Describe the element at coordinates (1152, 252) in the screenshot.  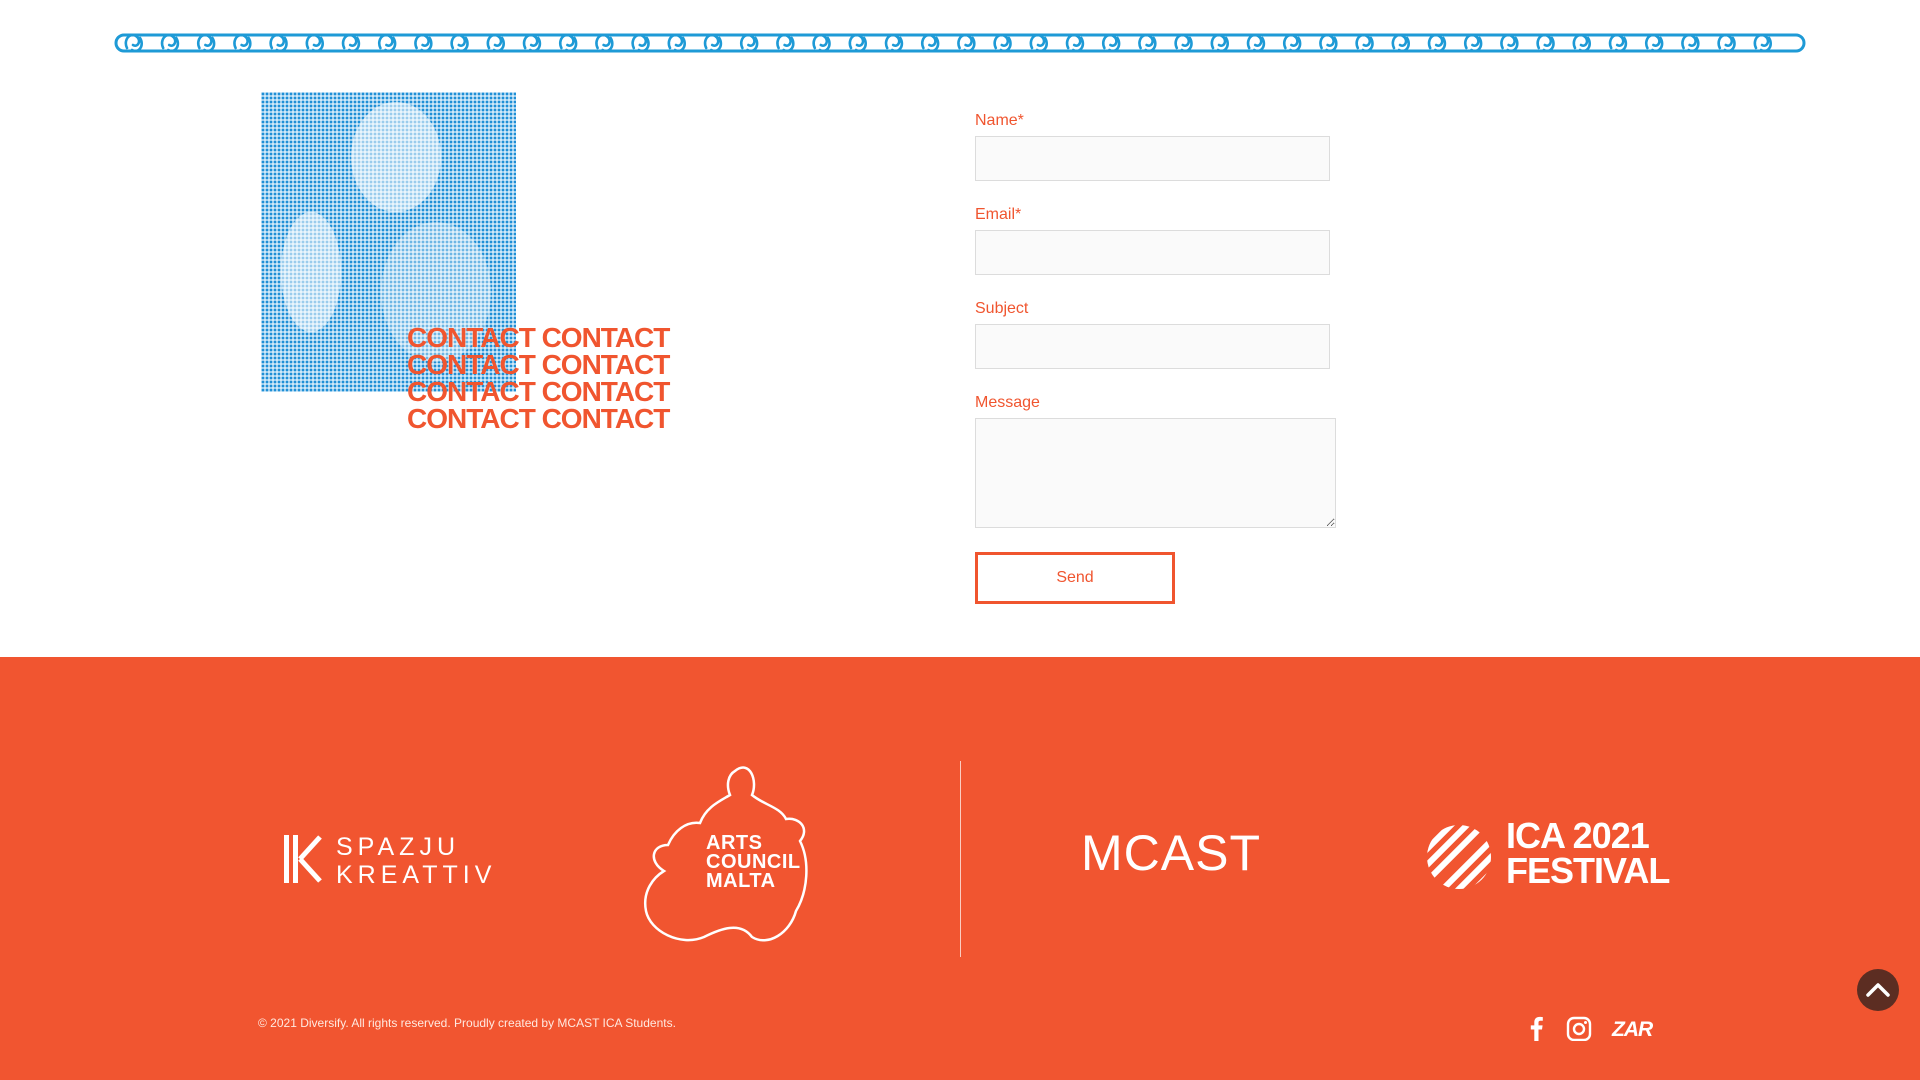
I see `email-field` at that location.